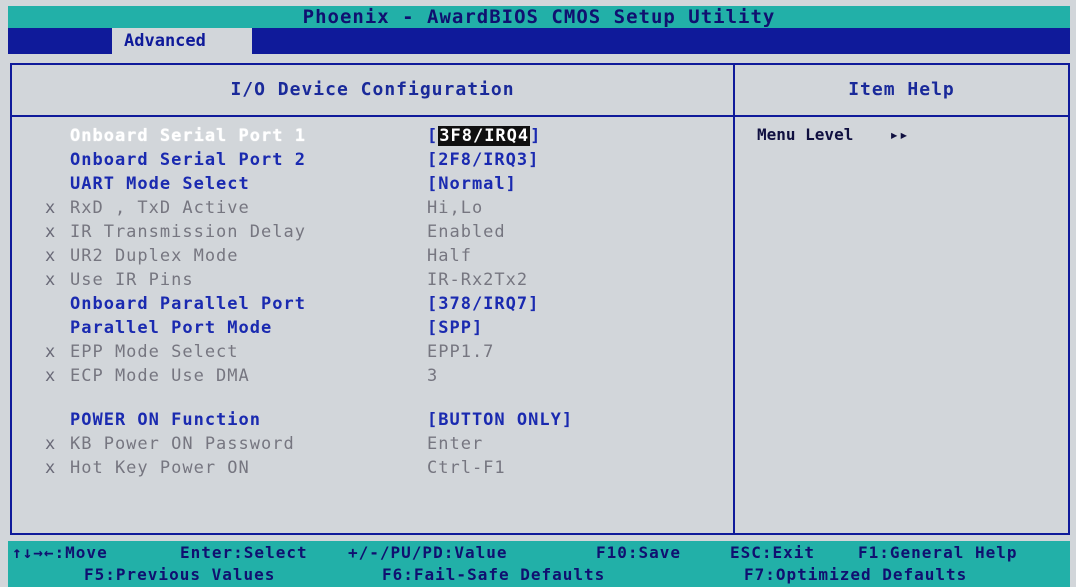 Image resolution: width=1076 pixels, height=587 pixels. Describe the element at coordinates (805, 134) in the screenshot. I see `menu-level-label: Menu Level` at that location.